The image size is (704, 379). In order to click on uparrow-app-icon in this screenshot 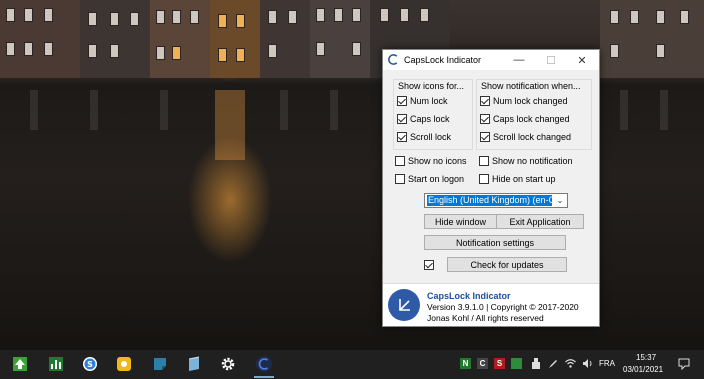, I will do `click(20, 364)`.